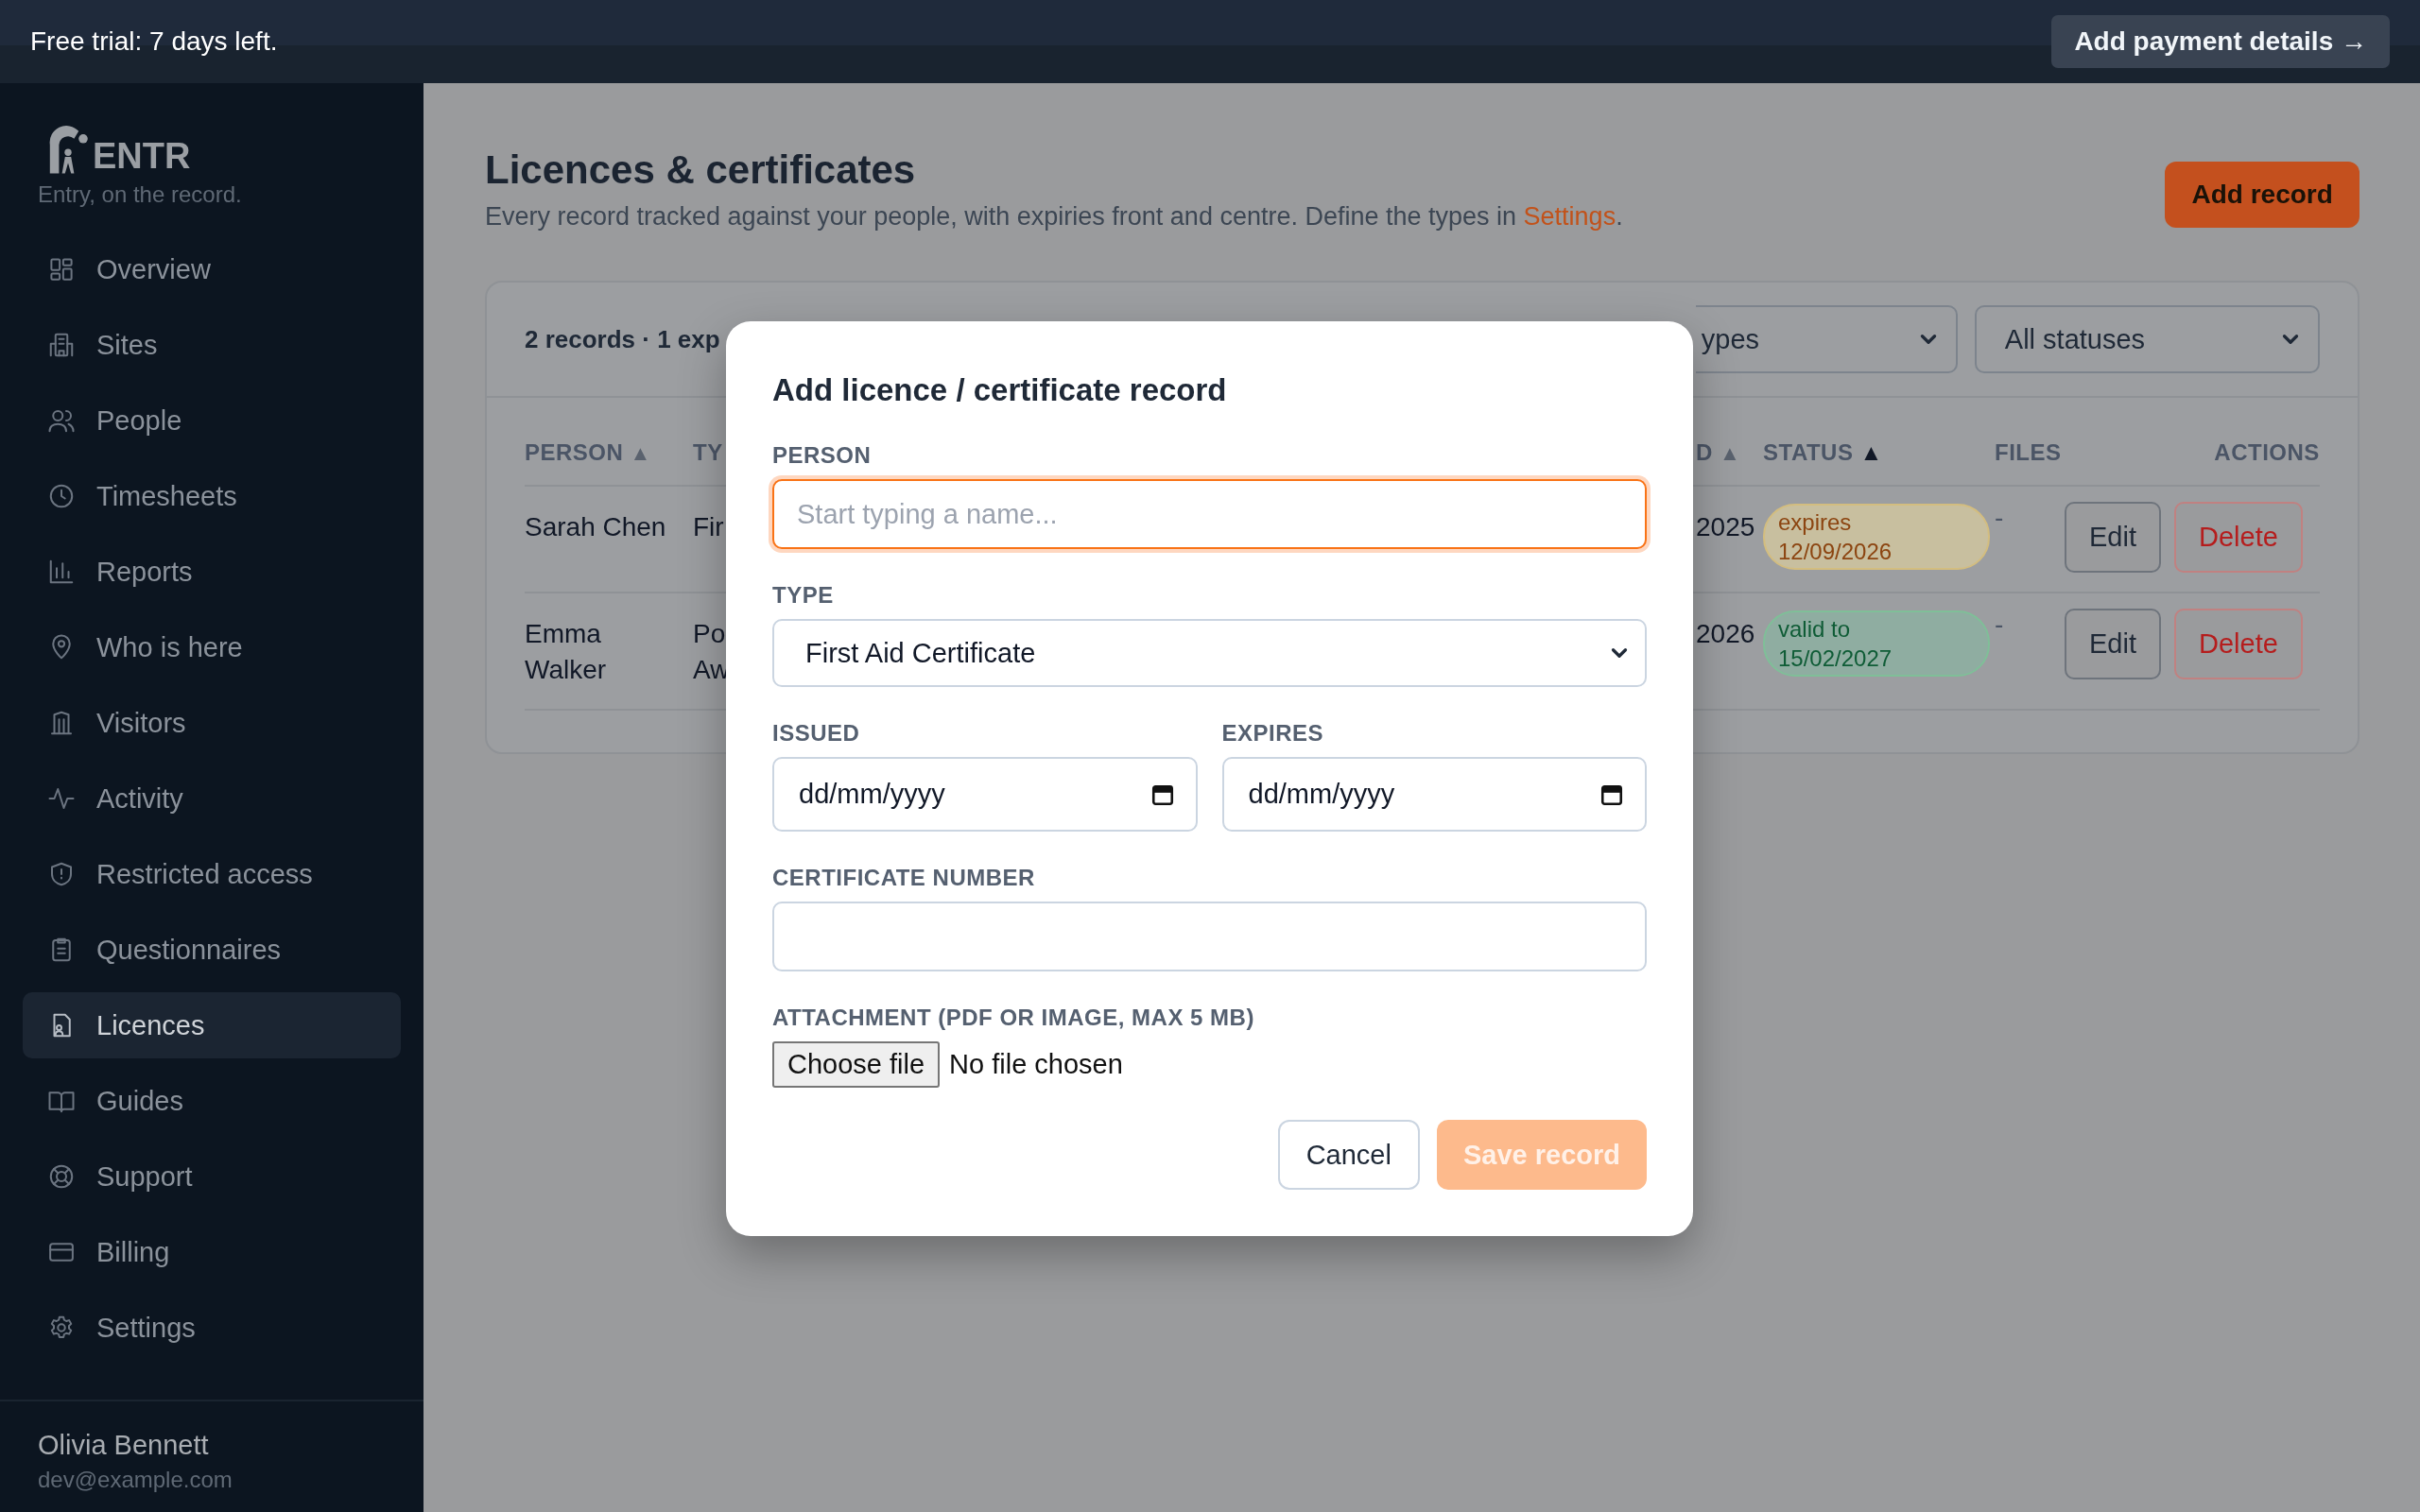 Image resolution: width=2420 pixels, height=1512 pixels. I want to click on user-name: Olivia Bennett, so click(124, 1445).